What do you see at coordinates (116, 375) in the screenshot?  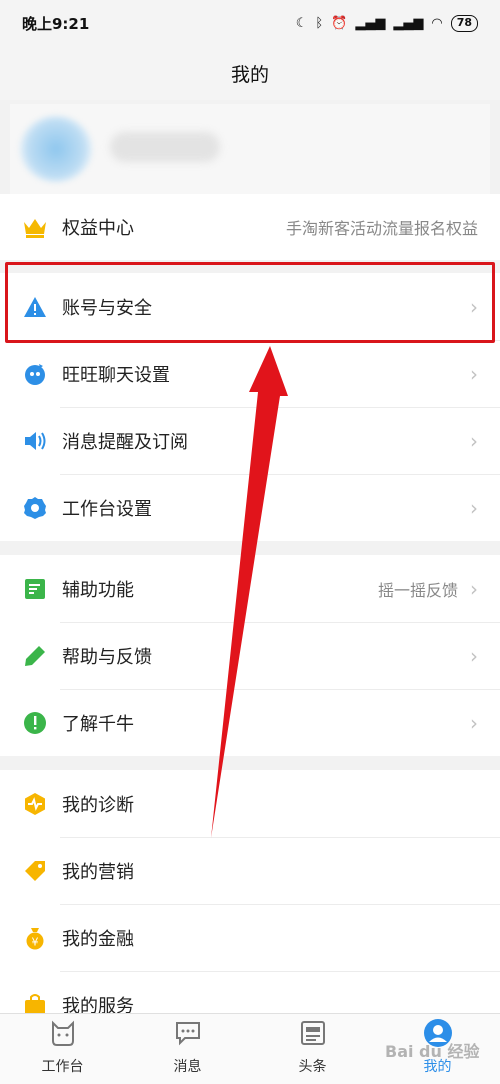 I see `row-label: 旺旺聊天设置` at bounding box center [116, 375].